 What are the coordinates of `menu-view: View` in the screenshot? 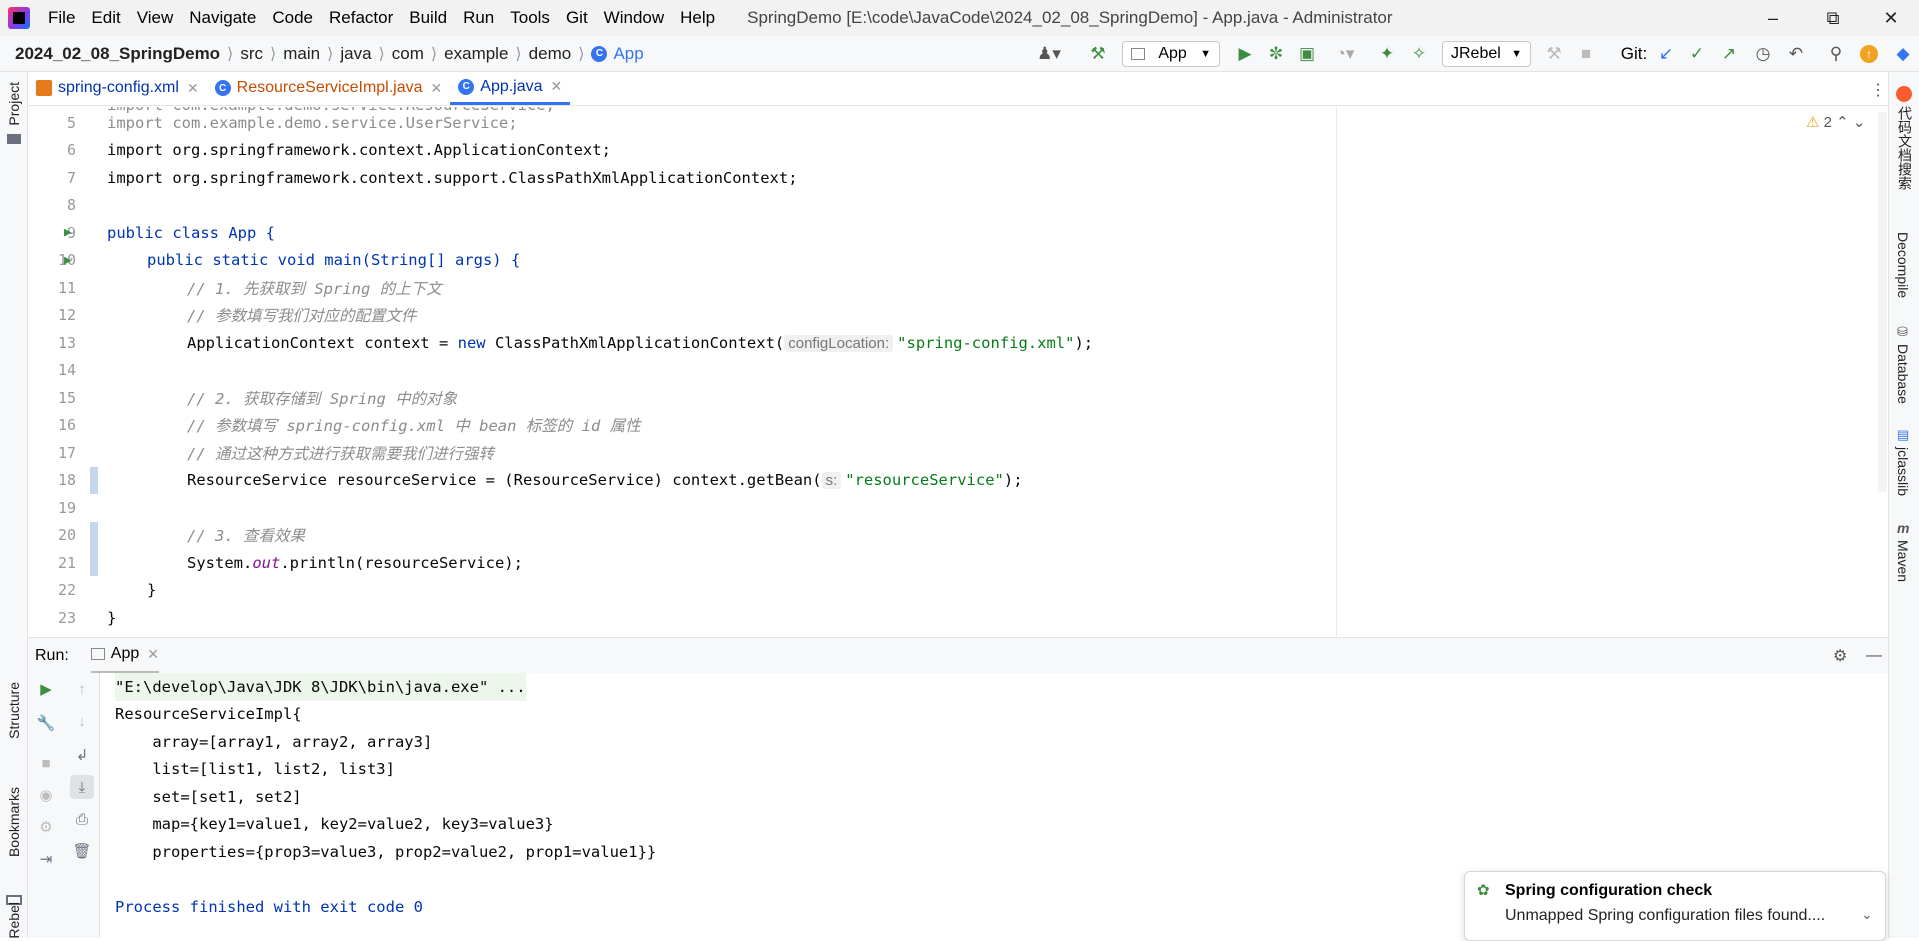 It's located at (155, 18).